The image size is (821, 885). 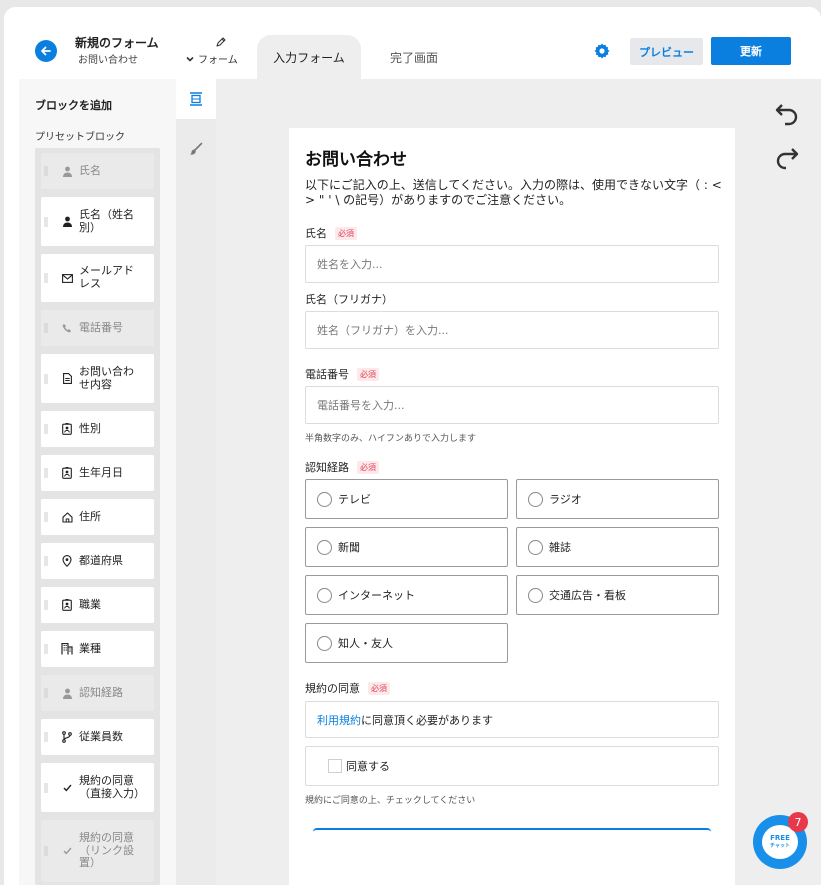 What do you see at coordinates (787, 158) in the screenshot?
I see `redo-icon` at bounding box center [787, 158].